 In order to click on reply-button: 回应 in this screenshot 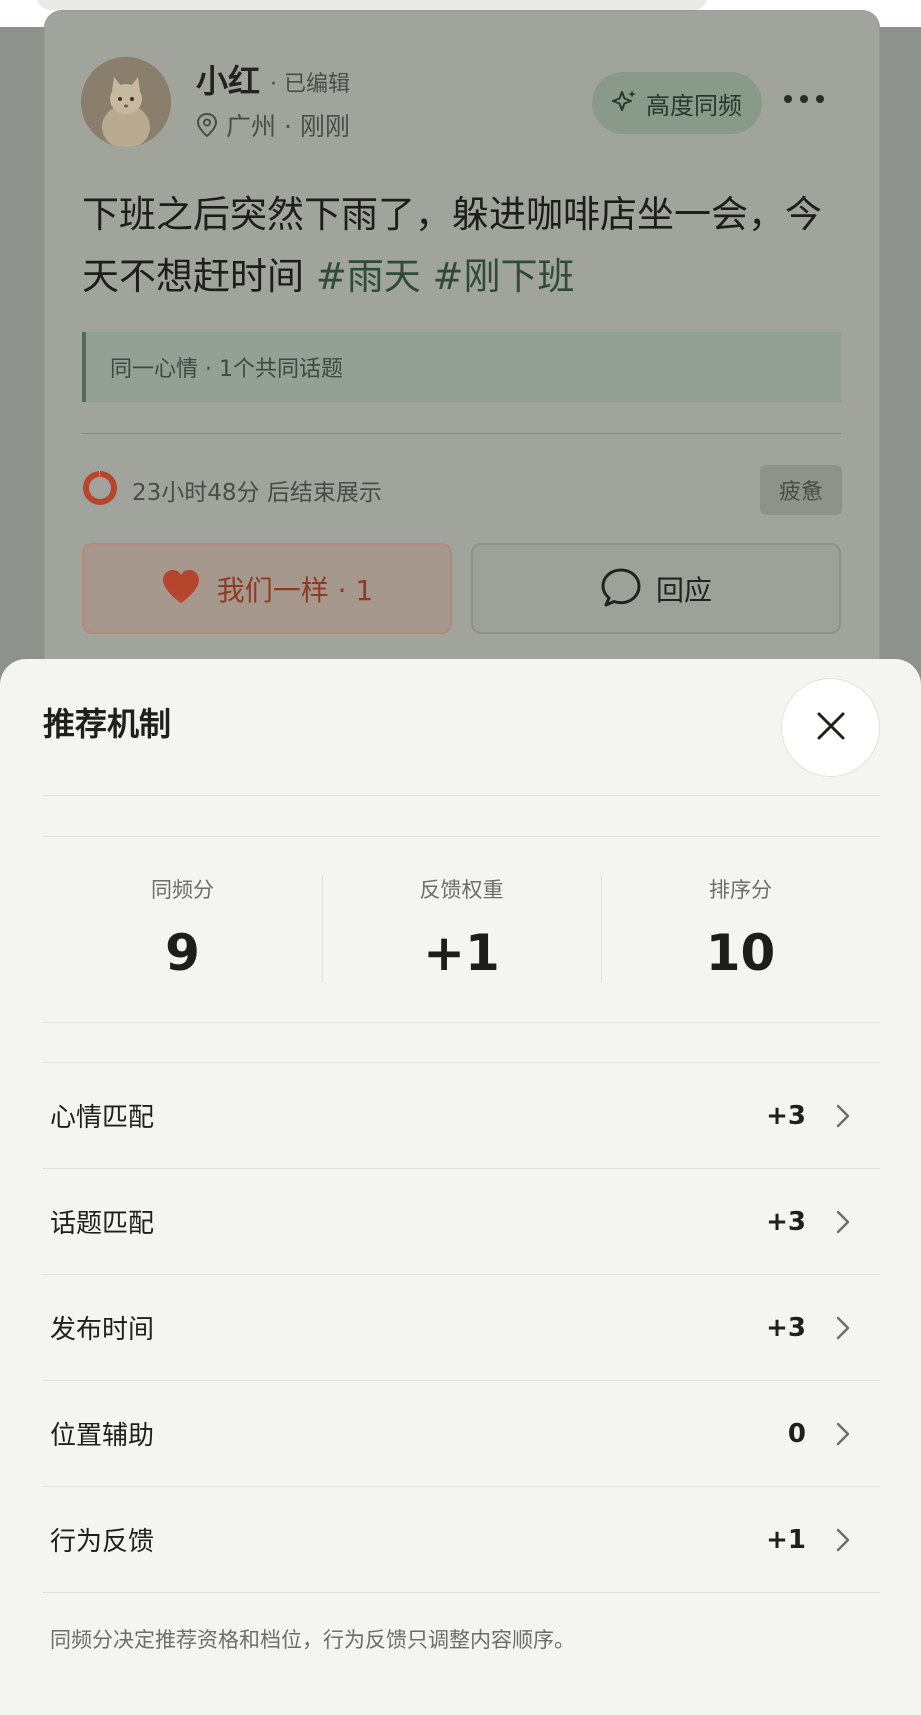, I will do `click(656, 588)`.